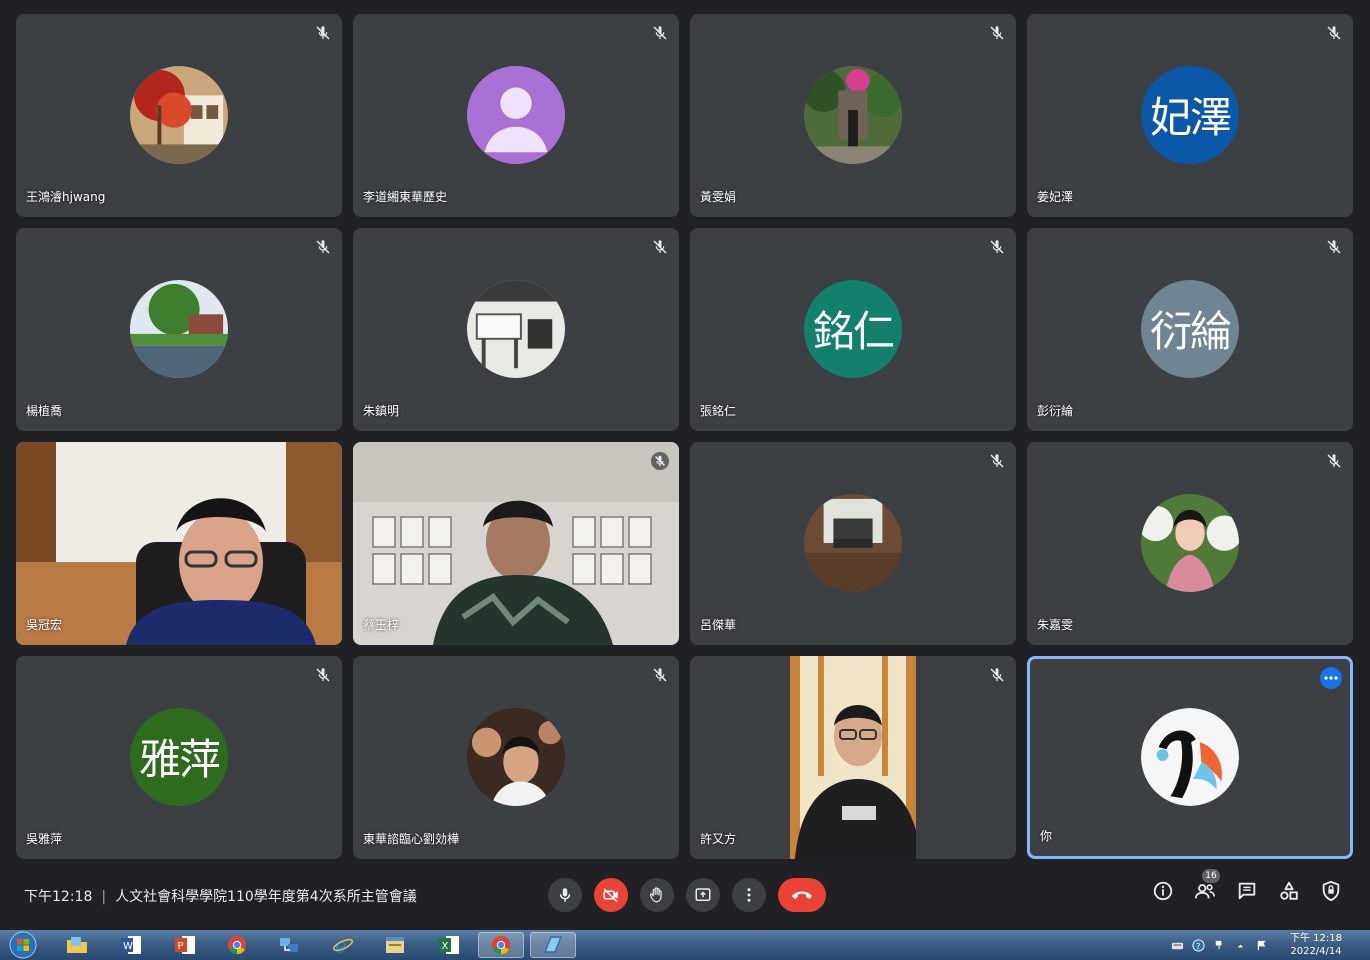 The image size is (1370, 960). What do you see at coordinates (516, 543) in the screenshot?
I see `participant-video-tile: 蔡玉梓` at bounding box center [516, 543].